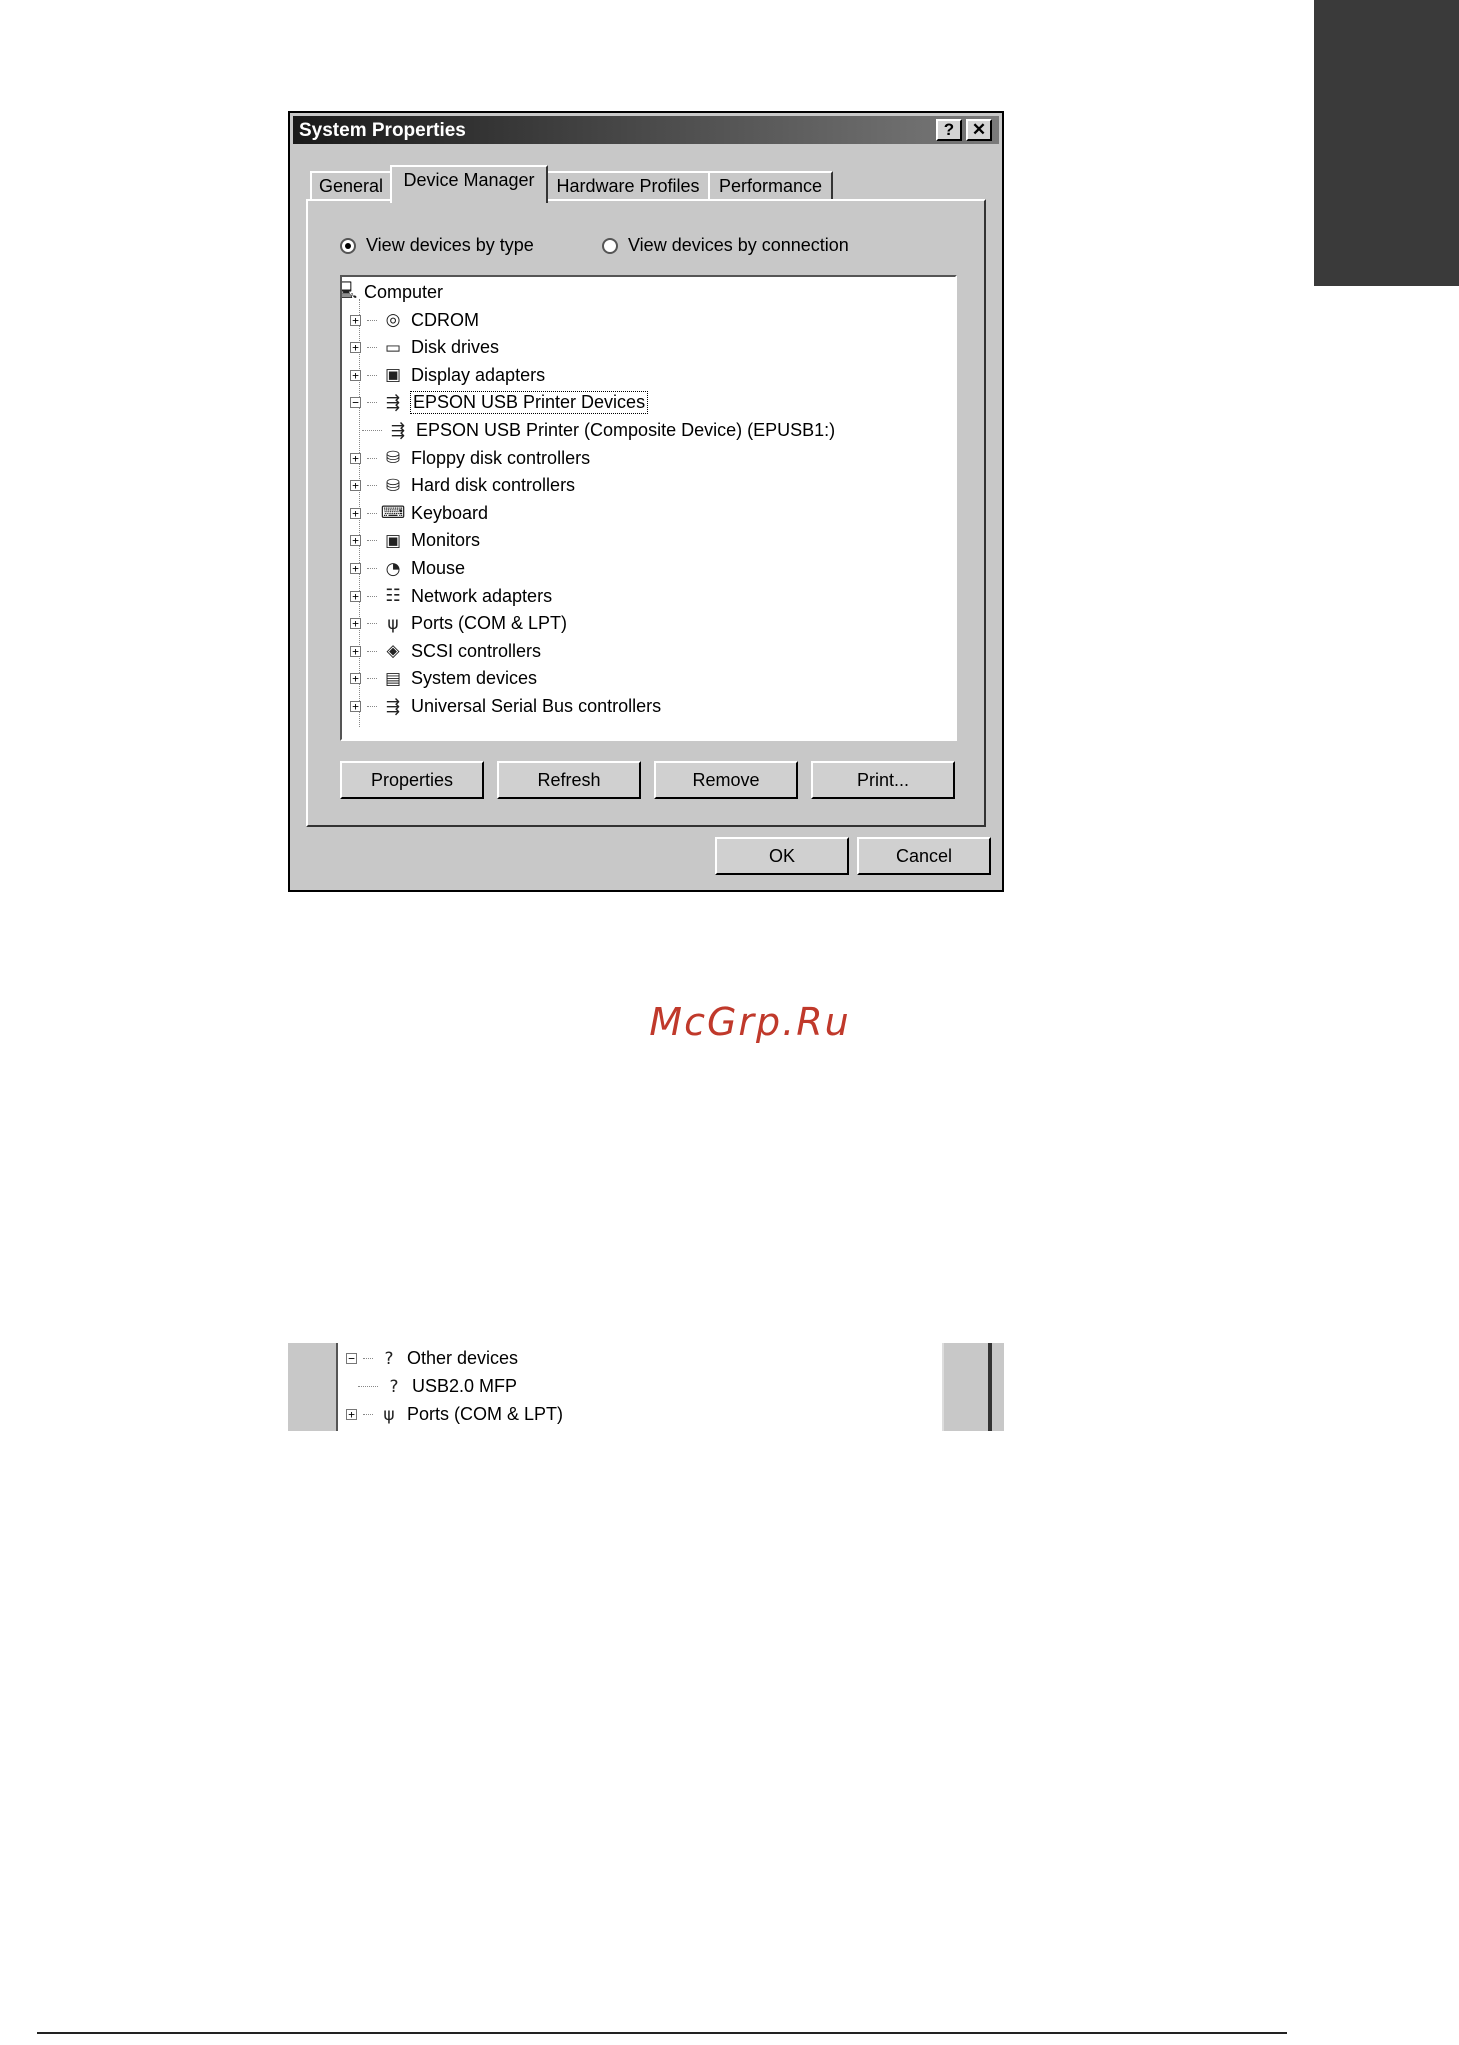 This screenshot has height=2045, width=1459. I want to click on radio-selected-icon, so click(348, 245).